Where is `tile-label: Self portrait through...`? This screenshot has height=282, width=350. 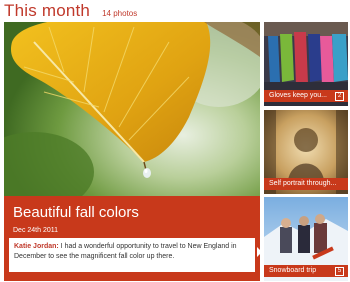
tile-label: Self portrait through... is located at coordinates (303, 183).